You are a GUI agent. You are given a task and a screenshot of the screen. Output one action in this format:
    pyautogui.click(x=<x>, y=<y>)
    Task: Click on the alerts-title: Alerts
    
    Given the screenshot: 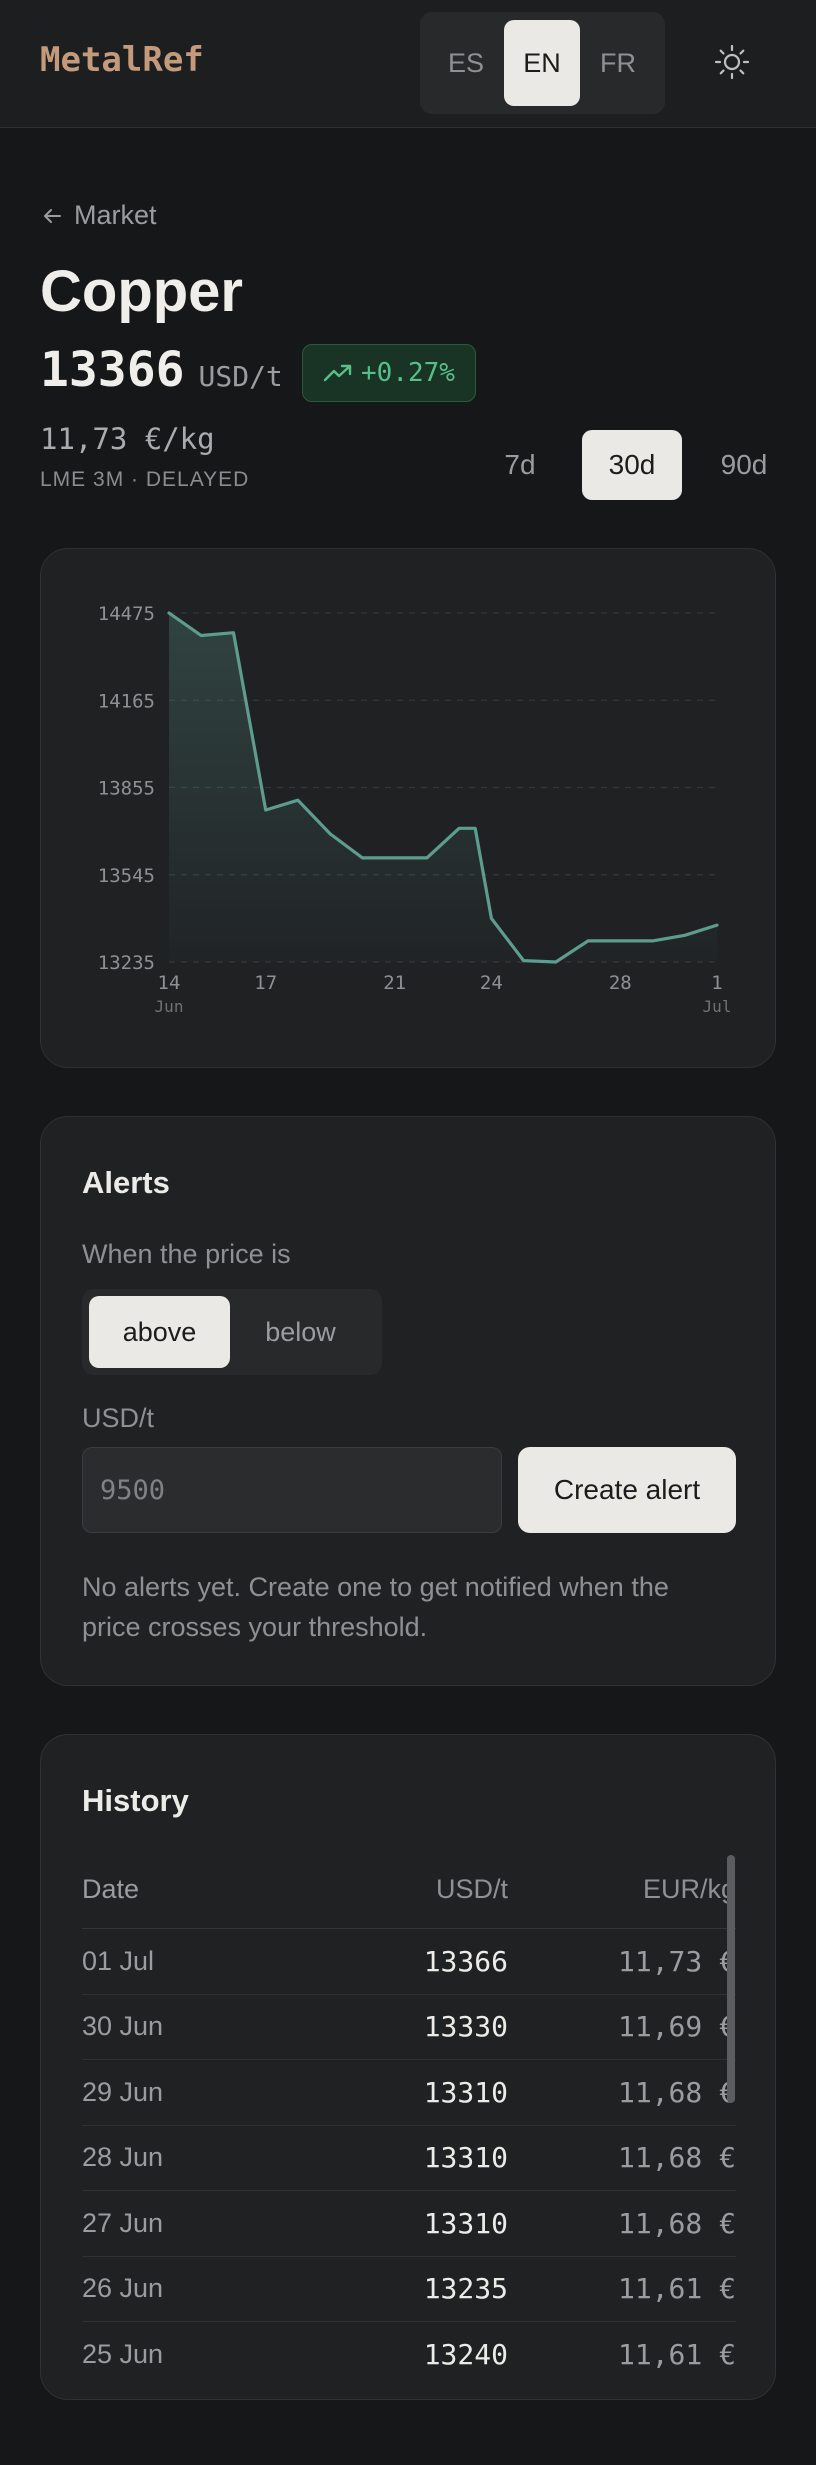 What is the action you would take?
    pyautogui.click(x=126, y=1182)
    